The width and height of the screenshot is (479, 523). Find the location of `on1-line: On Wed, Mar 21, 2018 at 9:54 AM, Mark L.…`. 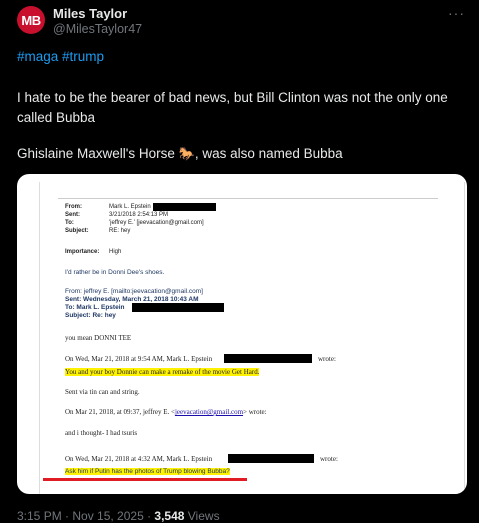

on1-line: On Wed, Mar 21, 2018 at 9:54 AM, Mark L.… is located at coordinates (139, 359).